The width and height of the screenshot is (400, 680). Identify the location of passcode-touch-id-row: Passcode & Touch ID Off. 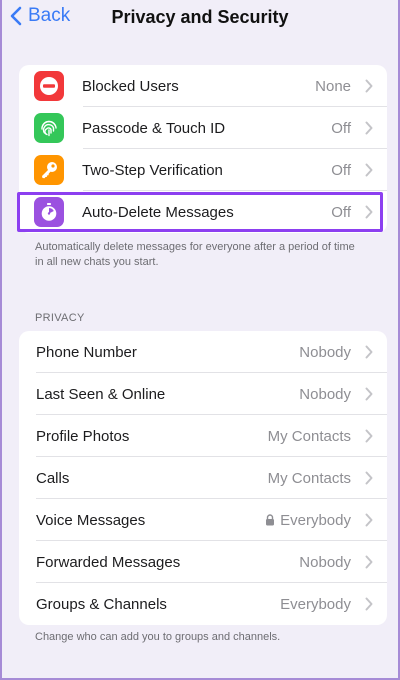
(203, 128).